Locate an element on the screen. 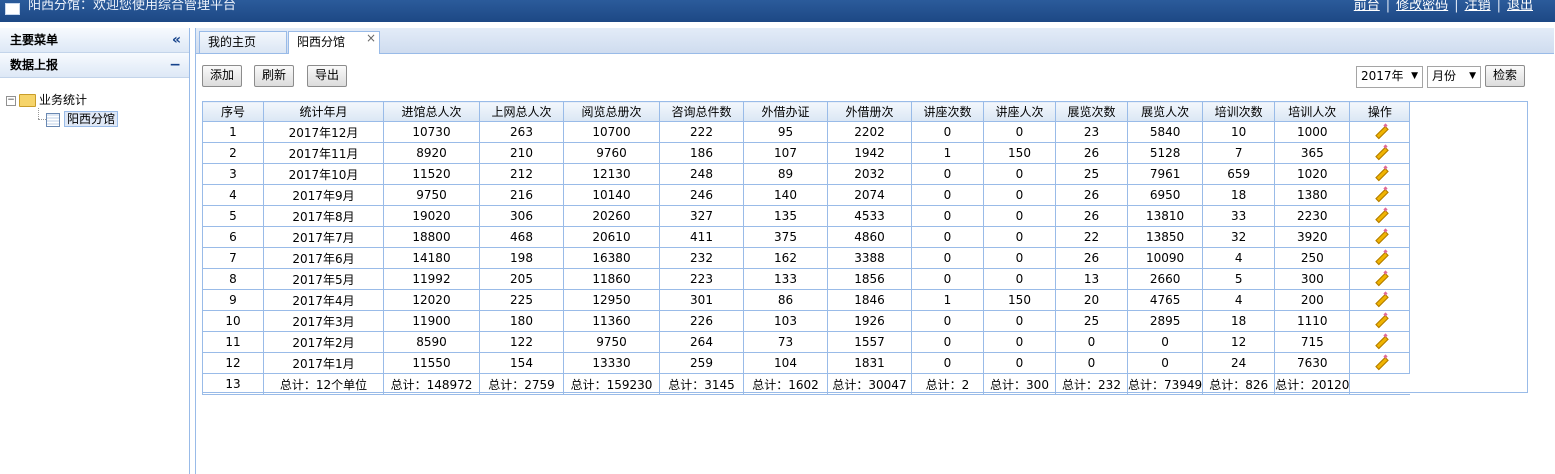 The width and height of the screenshot is (1555, 474). export-button: 导出 is located at coordinates (327, 76).